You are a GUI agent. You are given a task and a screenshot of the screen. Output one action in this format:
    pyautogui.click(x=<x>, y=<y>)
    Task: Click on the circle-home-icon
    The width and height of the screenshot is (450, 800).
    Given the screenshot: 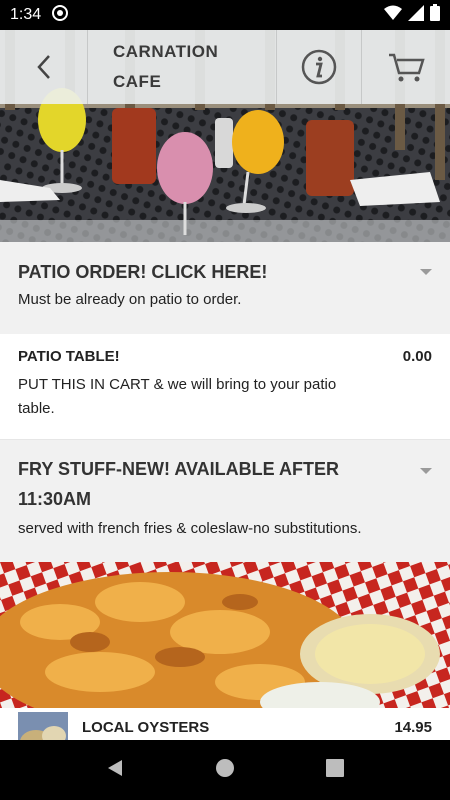 What is the action you would take?
    pyautogui.click(x=225, y=767)
    